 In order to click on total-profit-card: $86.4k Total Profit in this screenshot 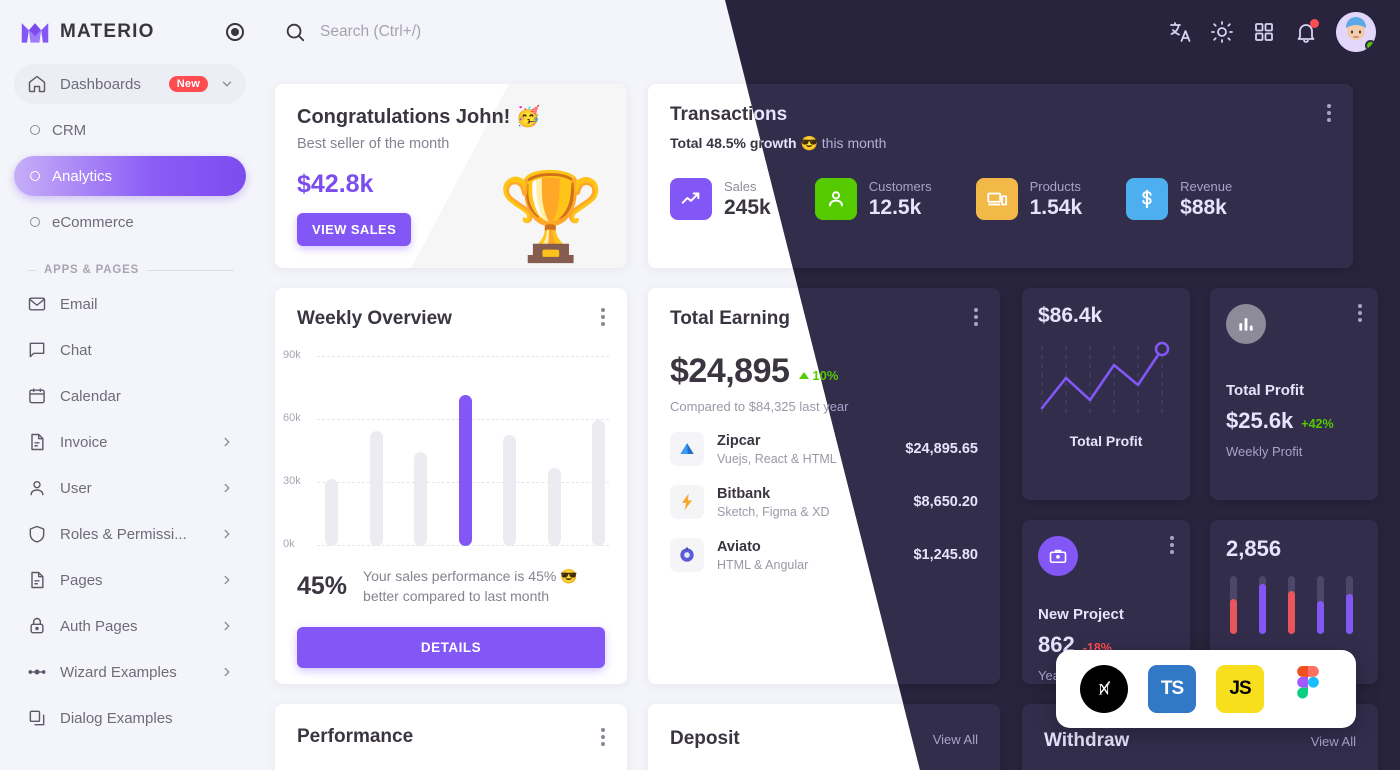, I will do `click(1106, 394)`.